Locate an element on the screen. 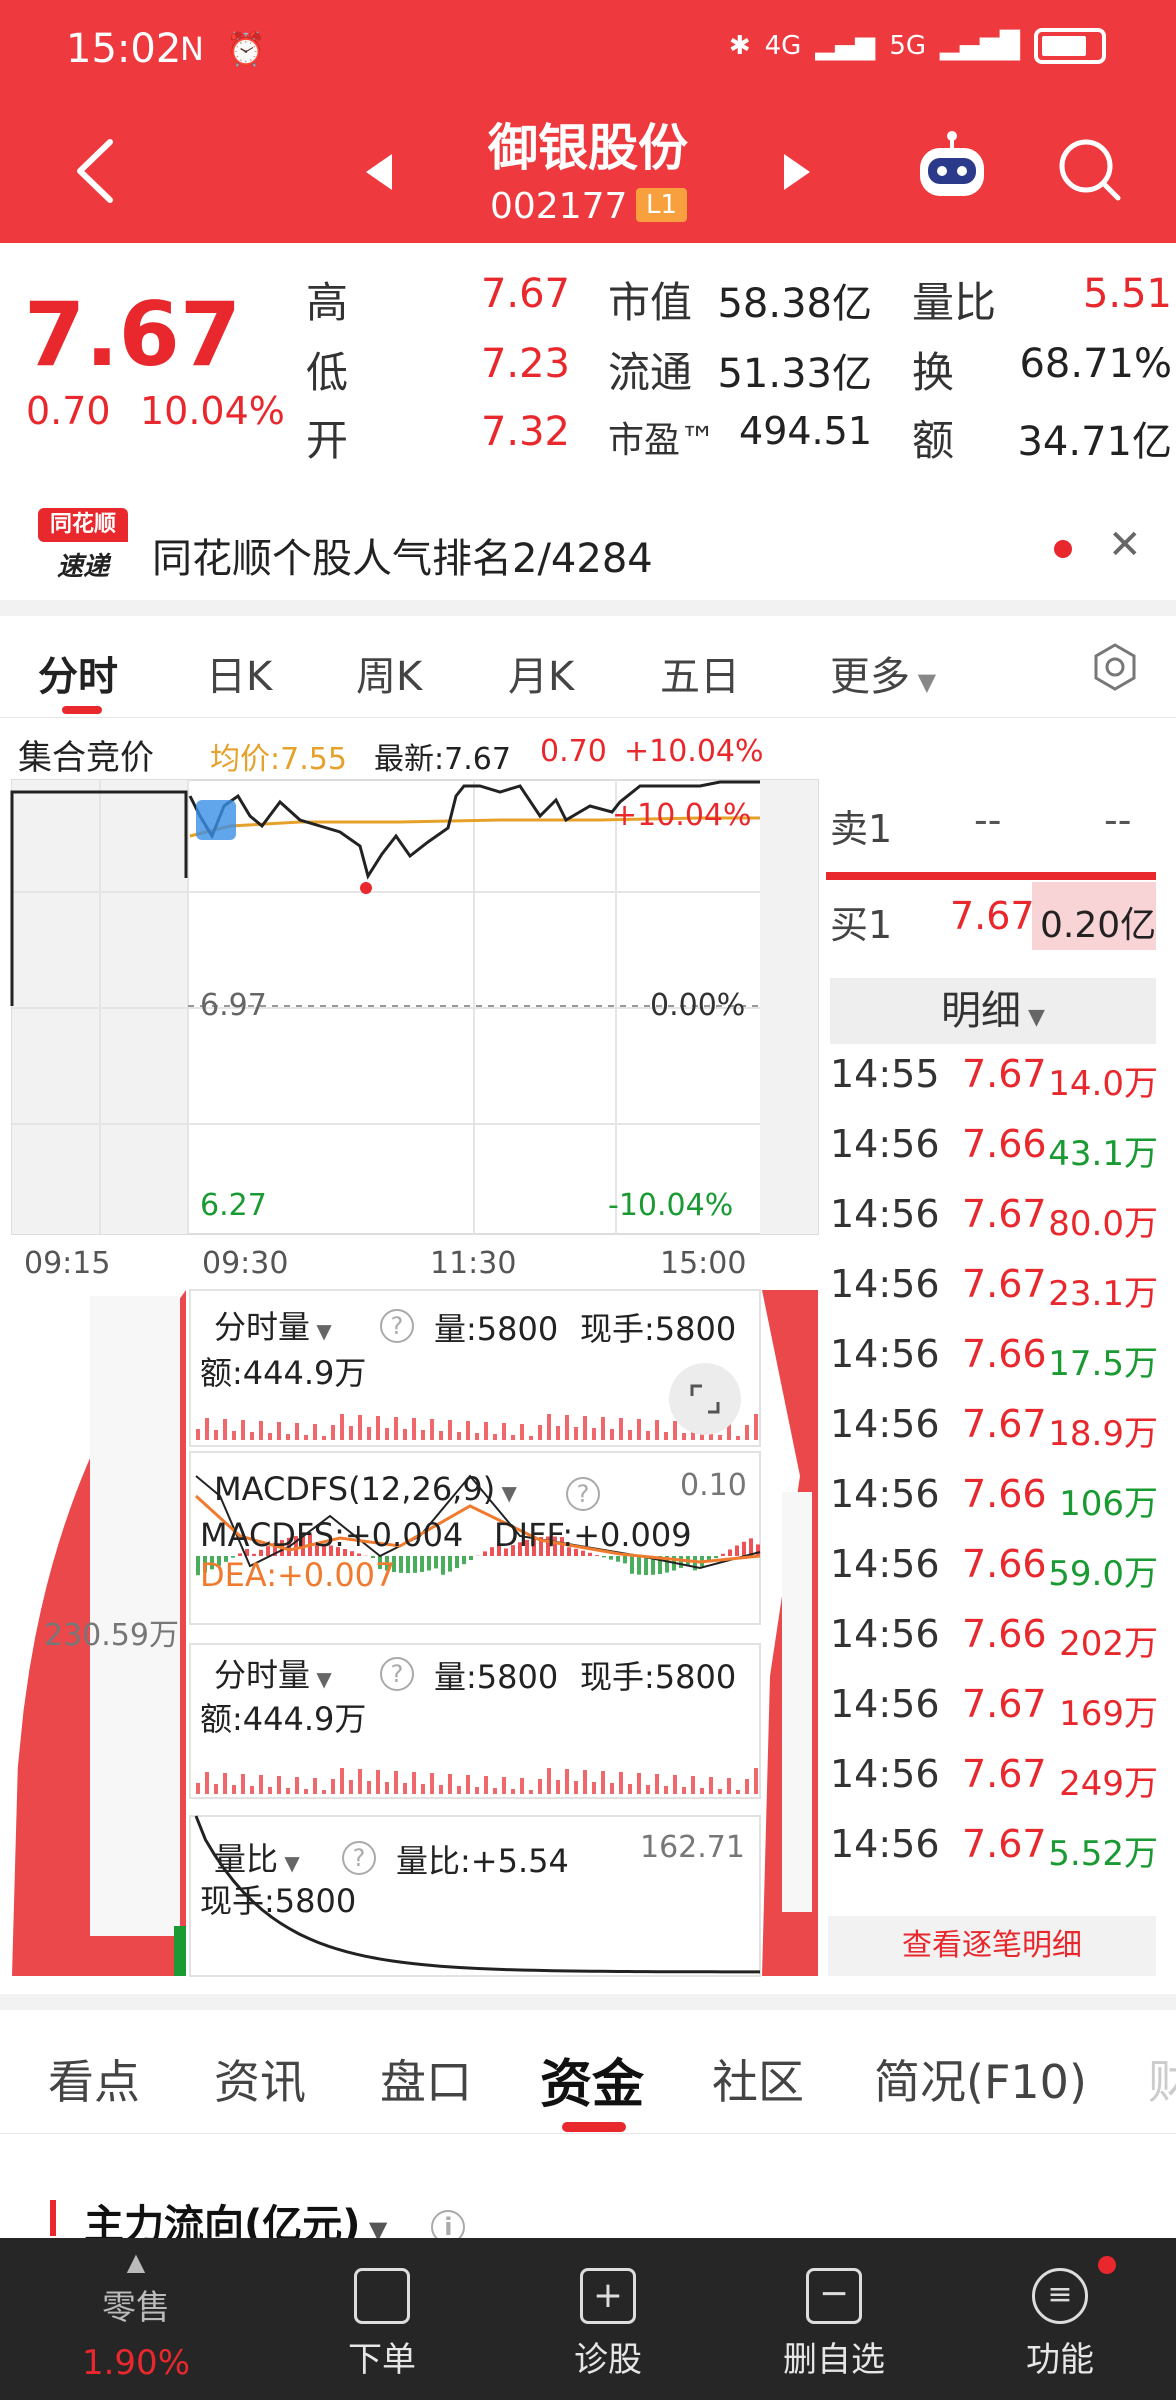 The height and width of the screenshot is (2400, 1176). news-banner: 同花顺 速递 同花顺个股人气排名2/4284 ✕ is located at coordinates (588, 549).